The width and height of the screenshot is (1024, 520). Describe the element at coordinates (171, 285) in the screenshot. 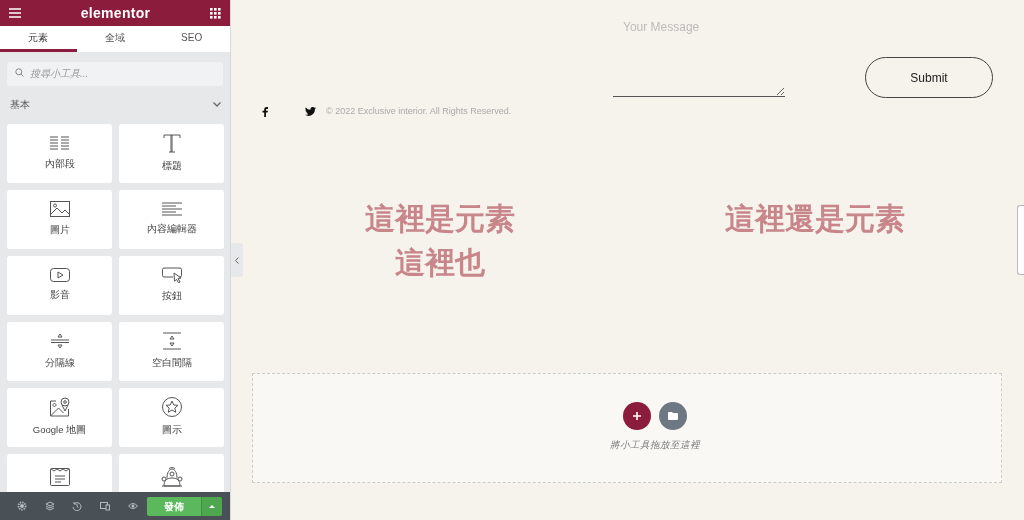

I see `widget-card: 按鈕` at that location.